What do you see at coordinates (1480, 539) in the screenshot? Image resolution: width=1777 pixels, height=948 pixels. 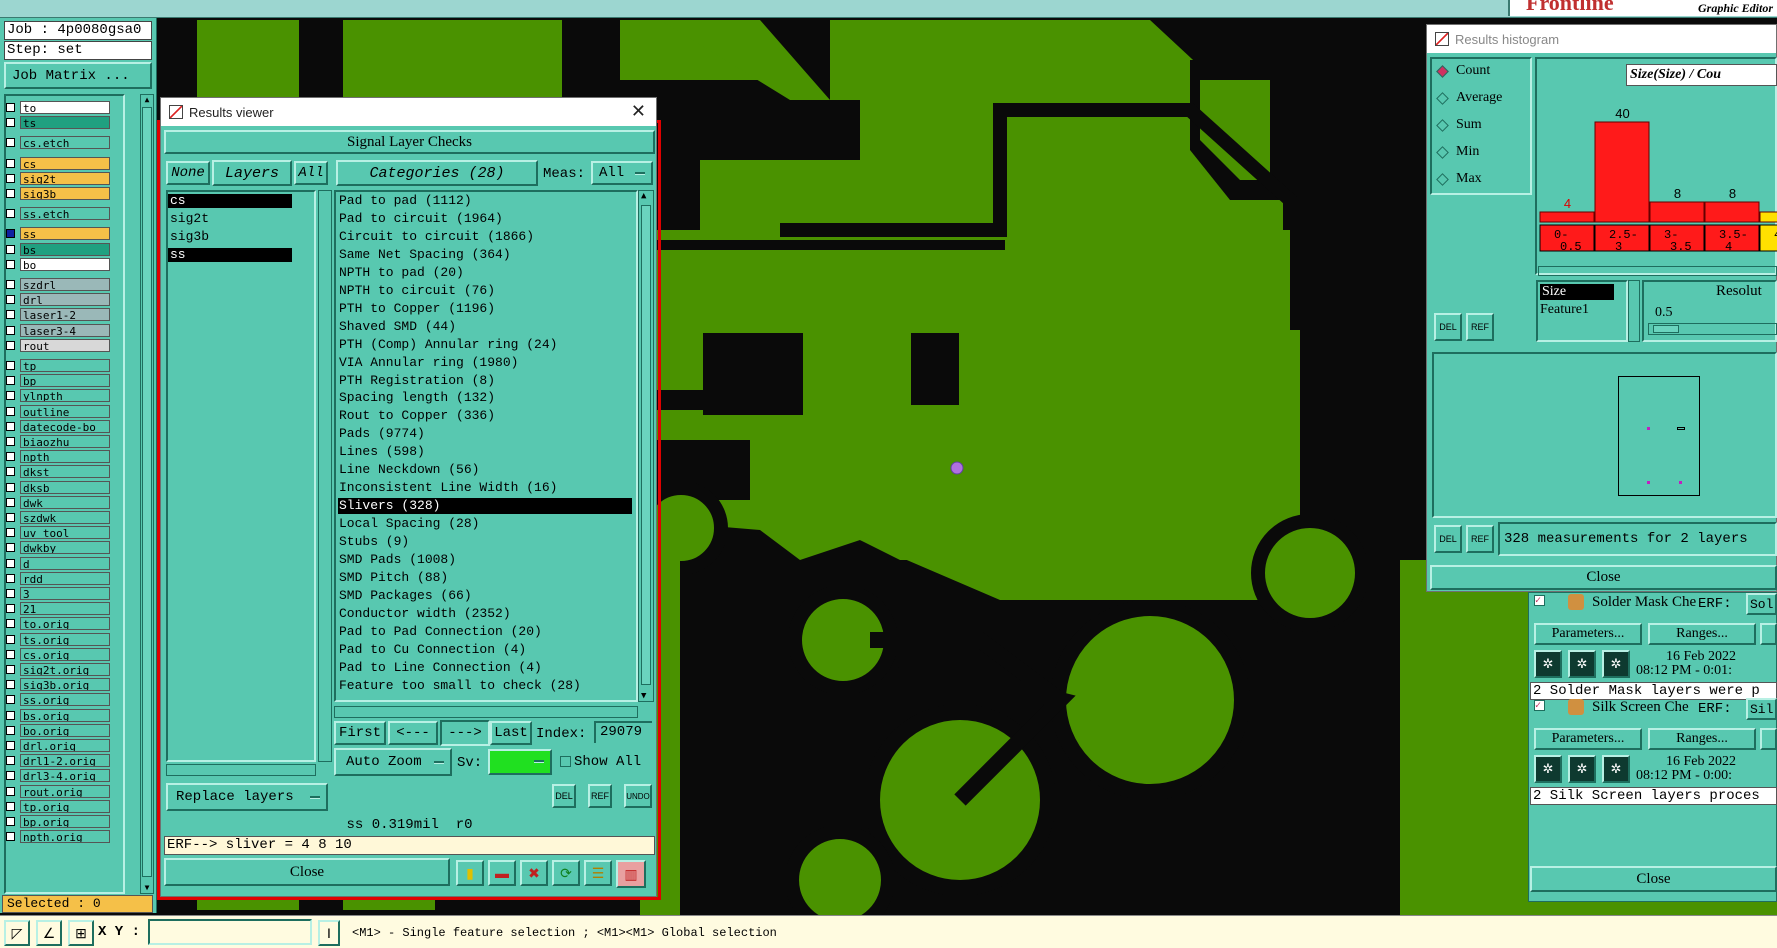 I see `preview-ref-button: REF` at bounding box center [1480, 539].